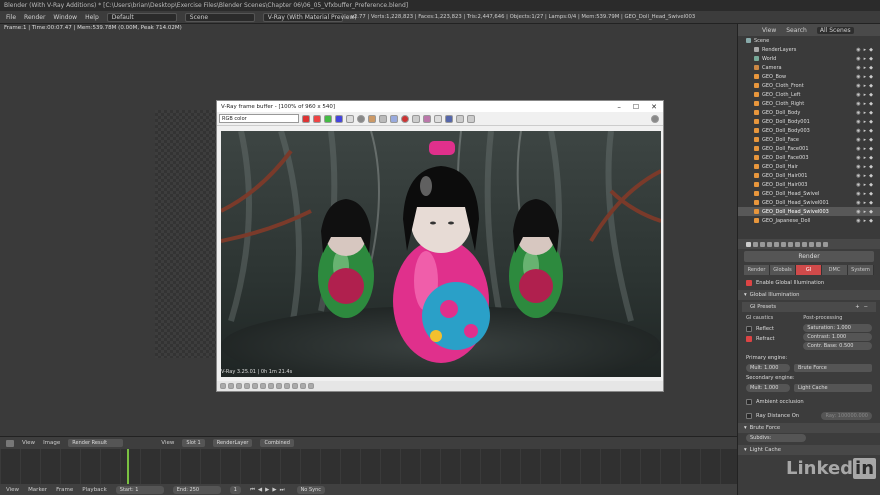 Image resolution: width=880 pixels, height=495 pixels. I want to click on lens-effects-icon, so click(427, 118).